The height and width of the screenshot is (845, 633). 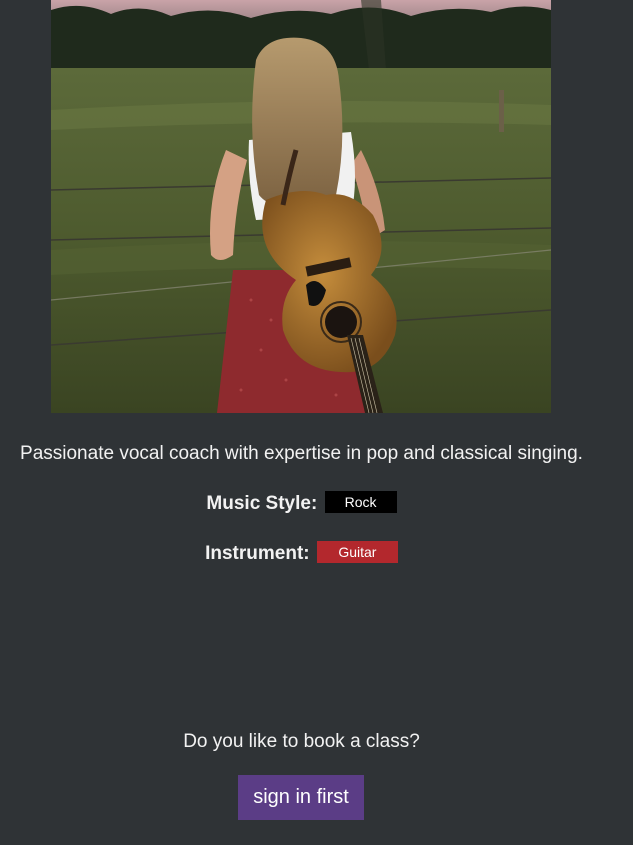 I want to click on instrument-label: Instrument:, so click(x=257, y=553).